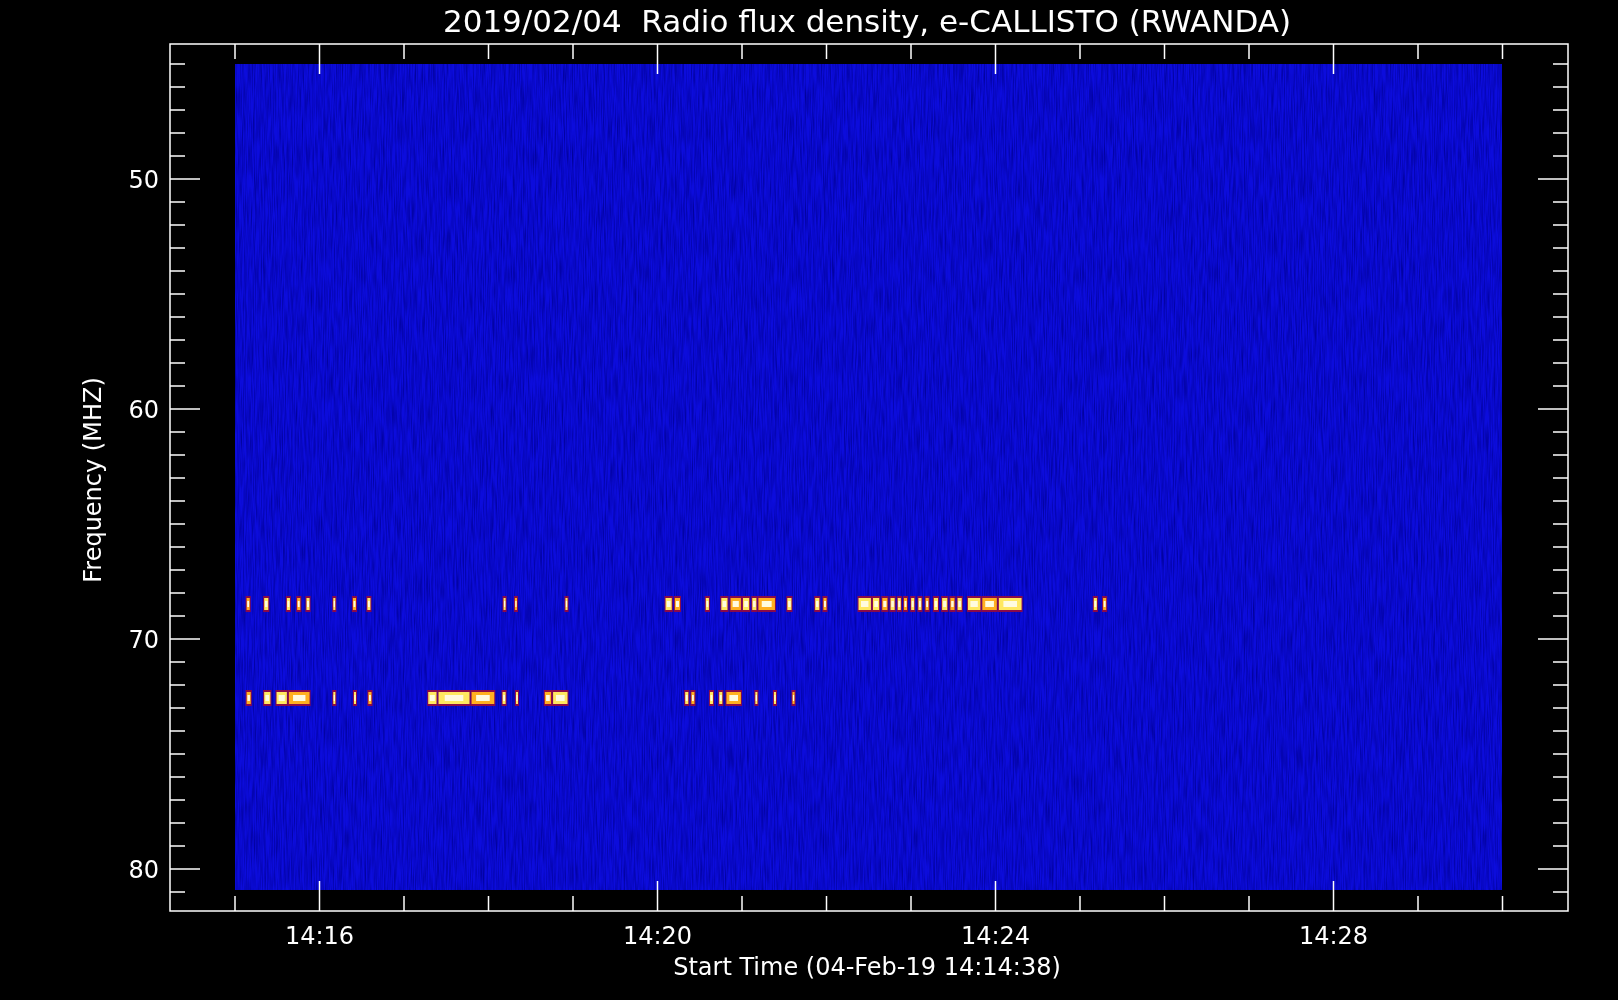 Image resolution: width=1618 pixels, height=1000 pixels. Describe the element at coordinates (867, 967) in the screenshot. I see `x-axis-title: Start Time (04-Feb-19 14:14:38)` at that location.